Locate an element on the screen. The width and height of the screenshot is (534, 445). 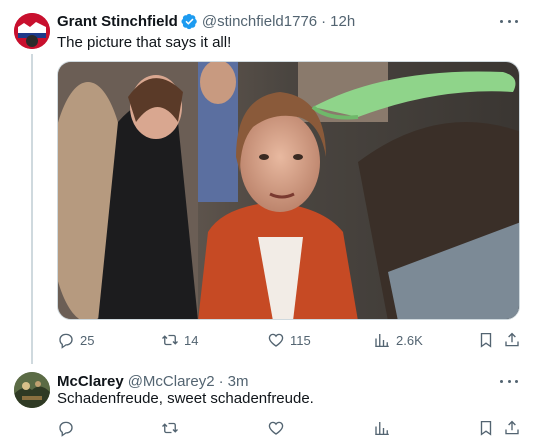
like-button is located at coordinates (276, 428).